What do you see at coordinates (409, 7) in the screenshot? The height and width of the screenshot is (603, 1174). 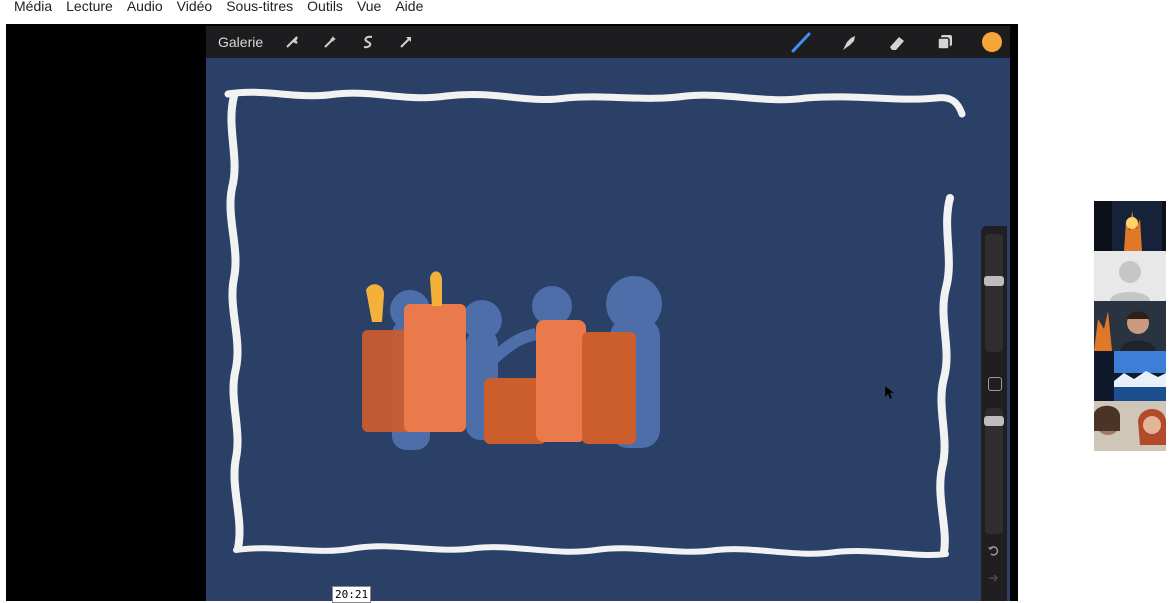 I see `menu-help: Aide` at bounding box center [409, 7].